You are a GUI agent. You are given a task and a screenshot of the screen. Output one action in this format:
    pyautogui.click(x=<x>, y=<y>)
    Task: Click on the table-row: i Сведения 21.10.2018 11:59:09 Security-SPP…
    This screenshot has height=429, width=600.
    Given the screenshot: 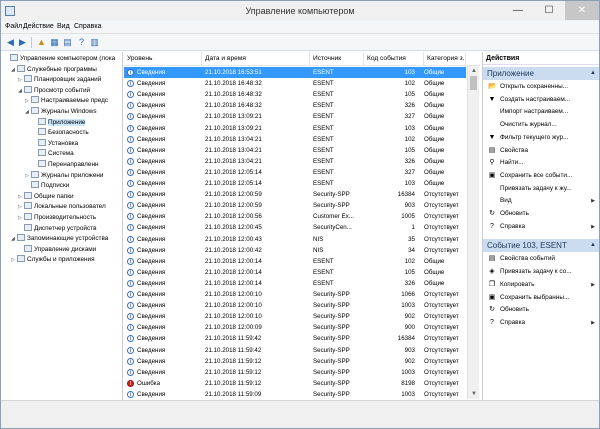 What is the action you would take?
    pyautogui.click(x=295, y=394)
    